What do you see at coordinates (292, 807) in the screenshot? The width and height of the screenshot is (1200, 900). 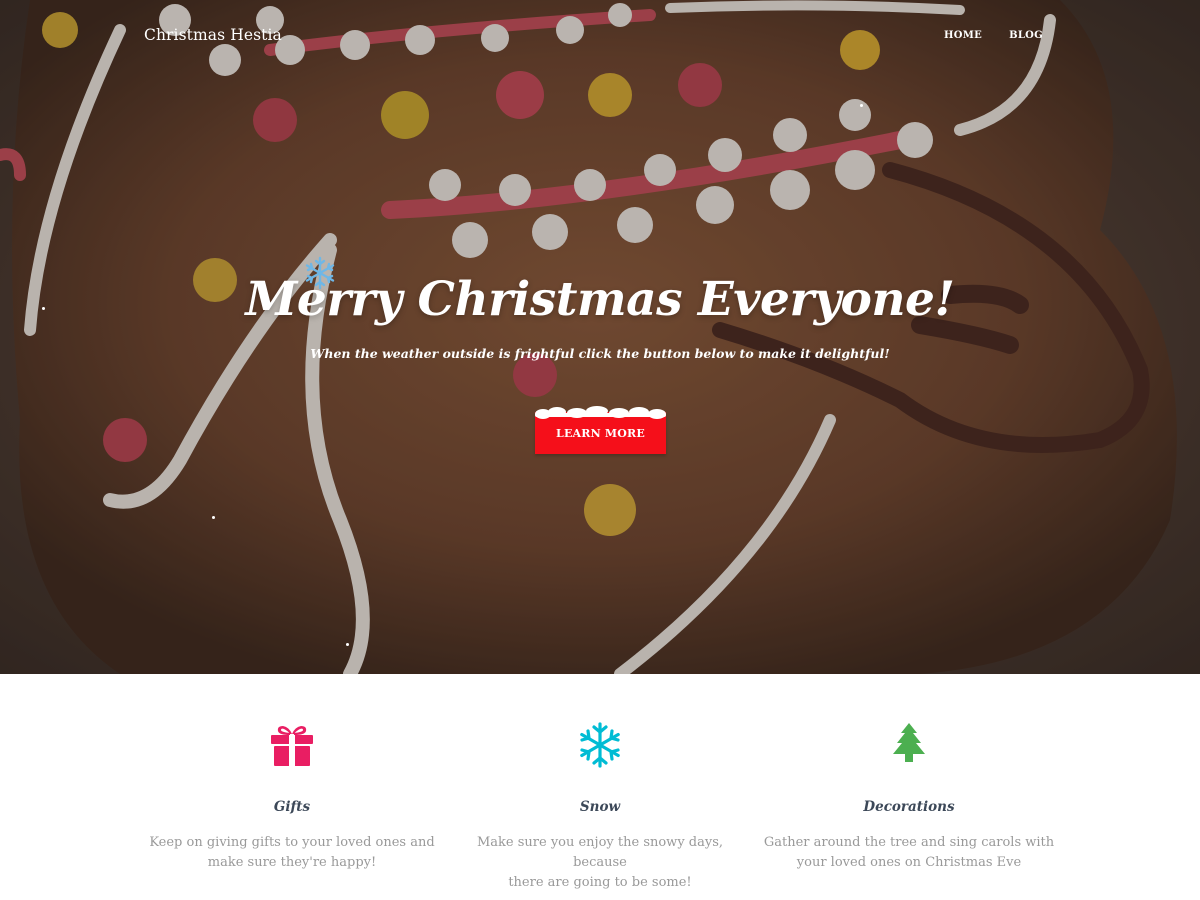 I see `feature-title: Gifts` at bounding box center [292, 807].